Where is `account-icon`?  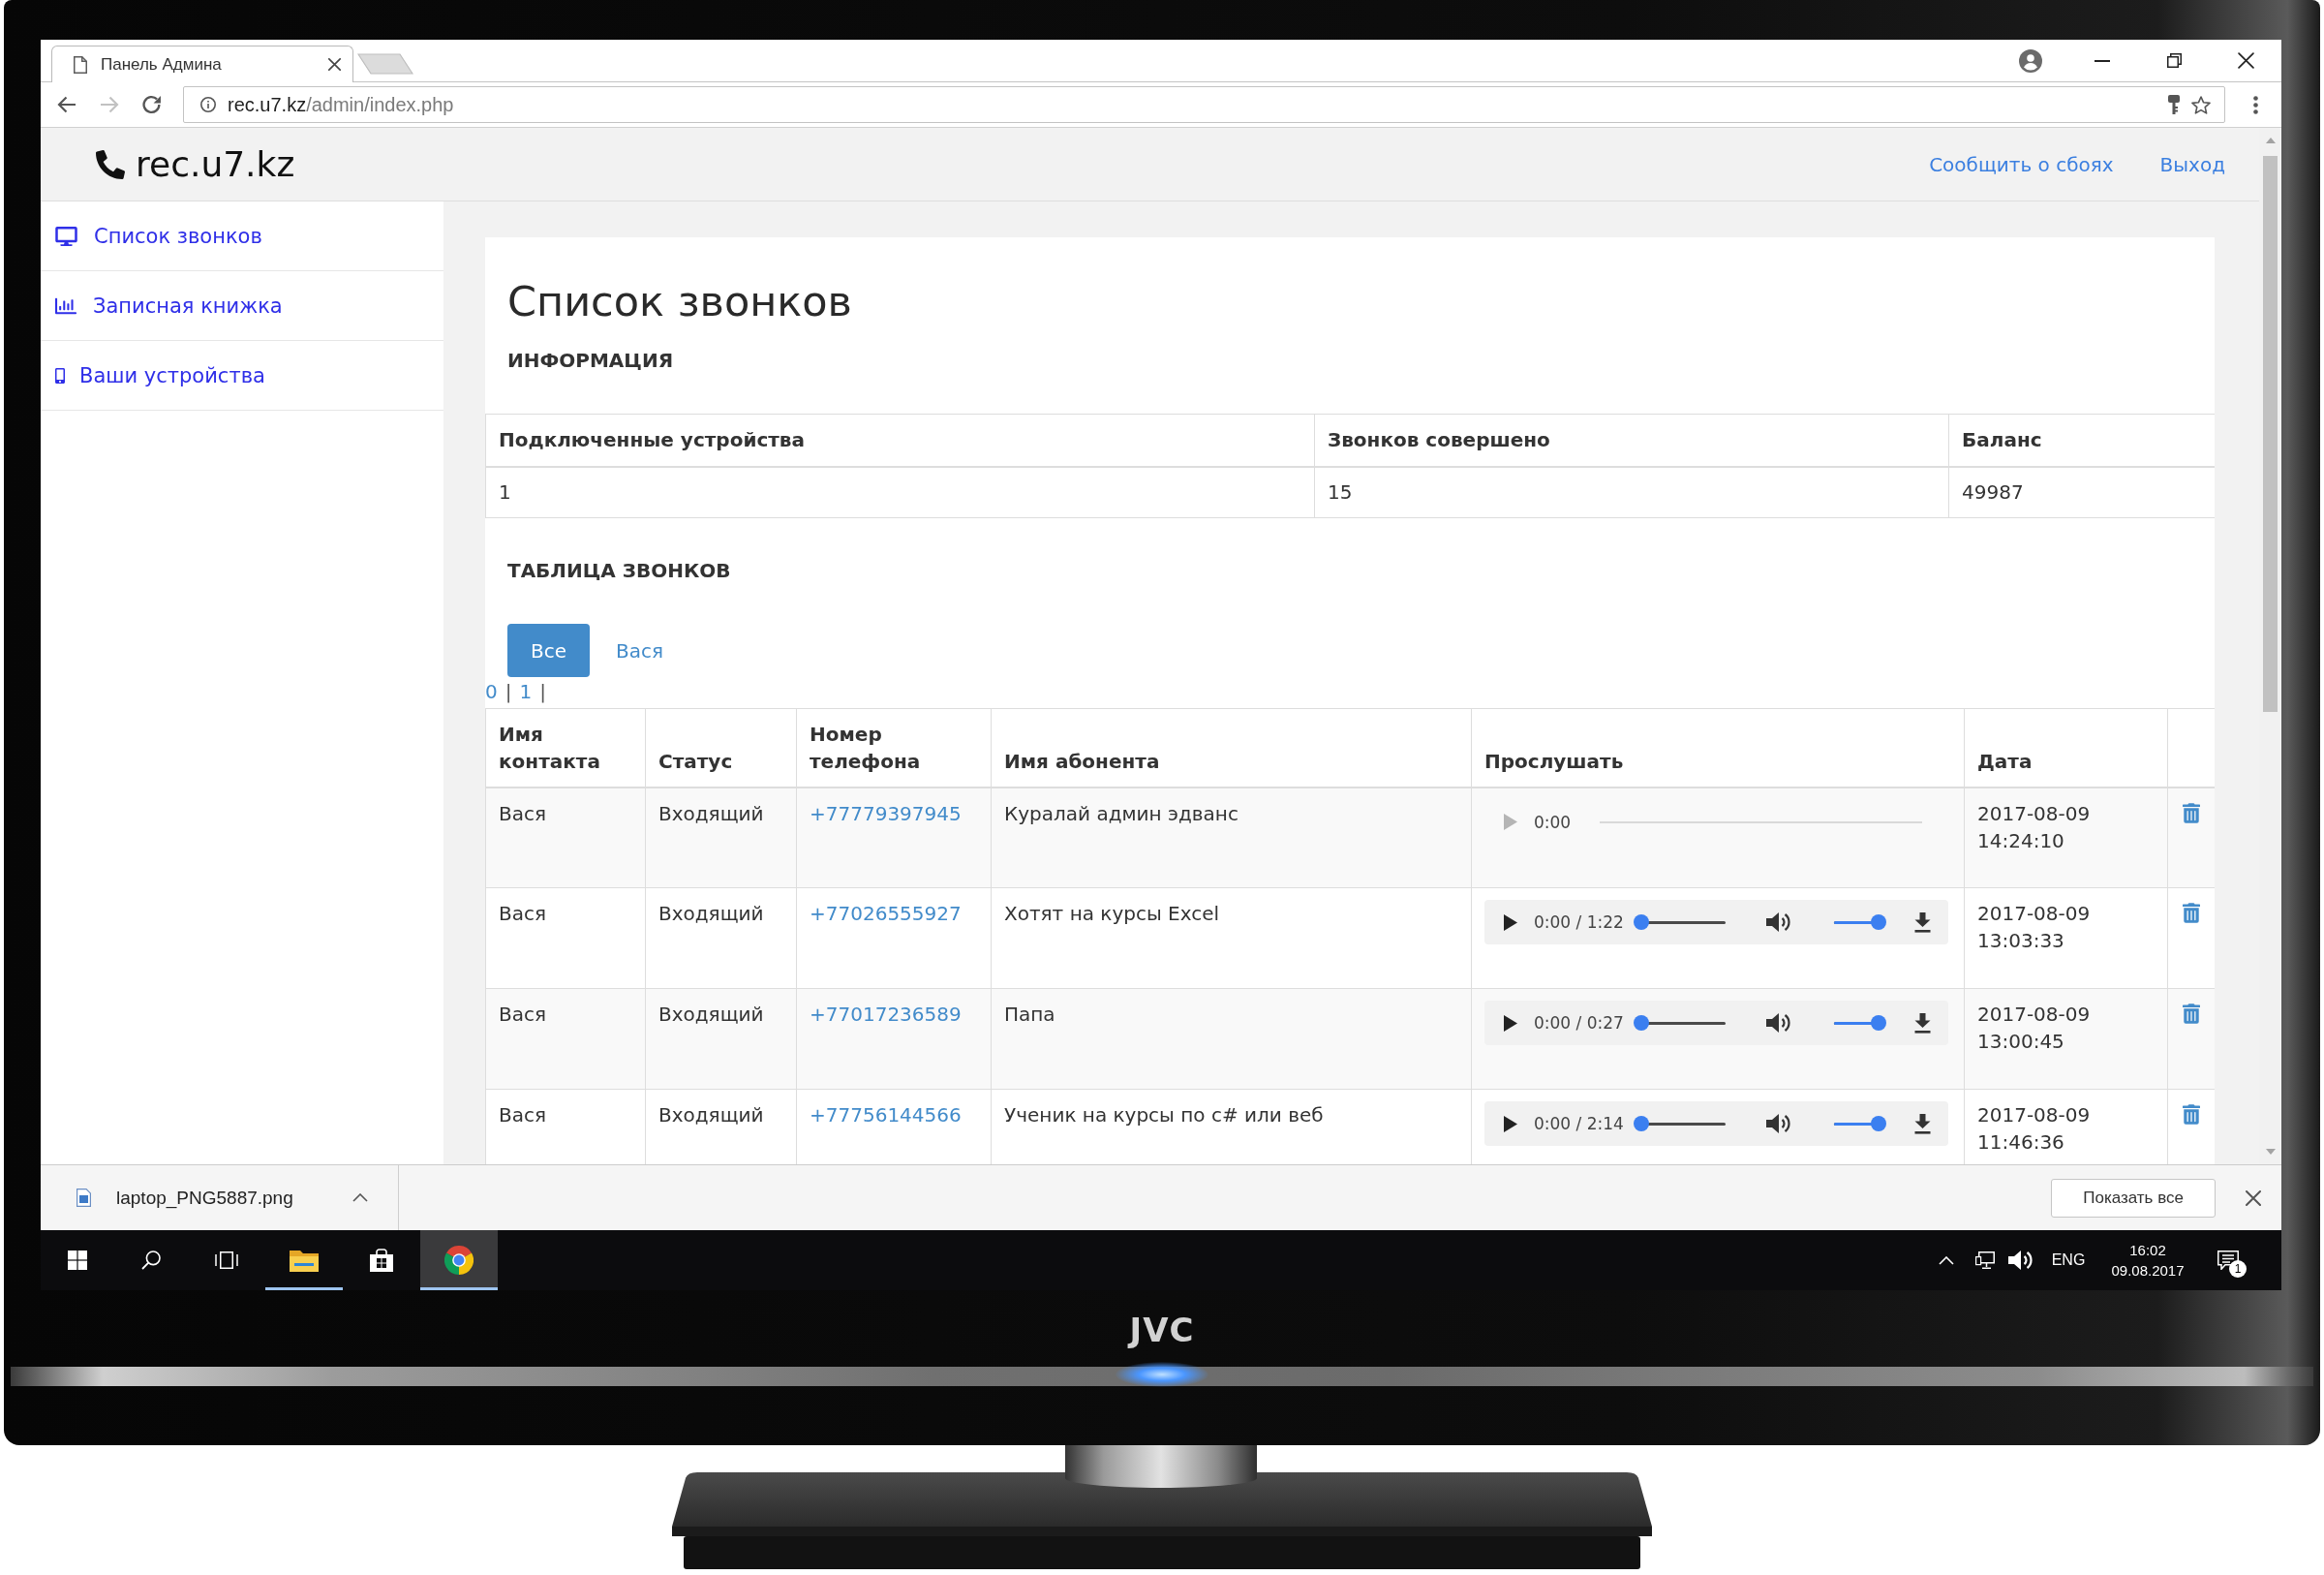
account-icon is located at coordinates (2031, 60).